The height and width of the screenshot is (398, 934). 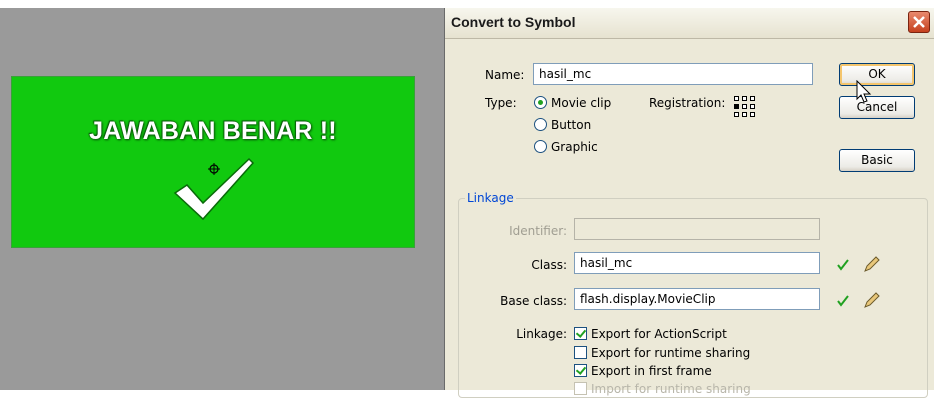 What do you see at coordinates (877, 74) in the screenshot?
I see `ok-button: OK` at bounding box center [877, 74].